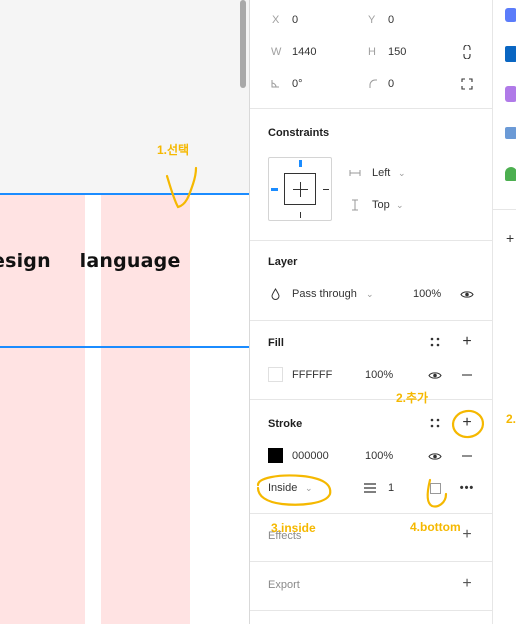 Image resolution: width=516 pixels, height=624 pixels. I want to click on add-effect-icon: +, so click(467, 534).